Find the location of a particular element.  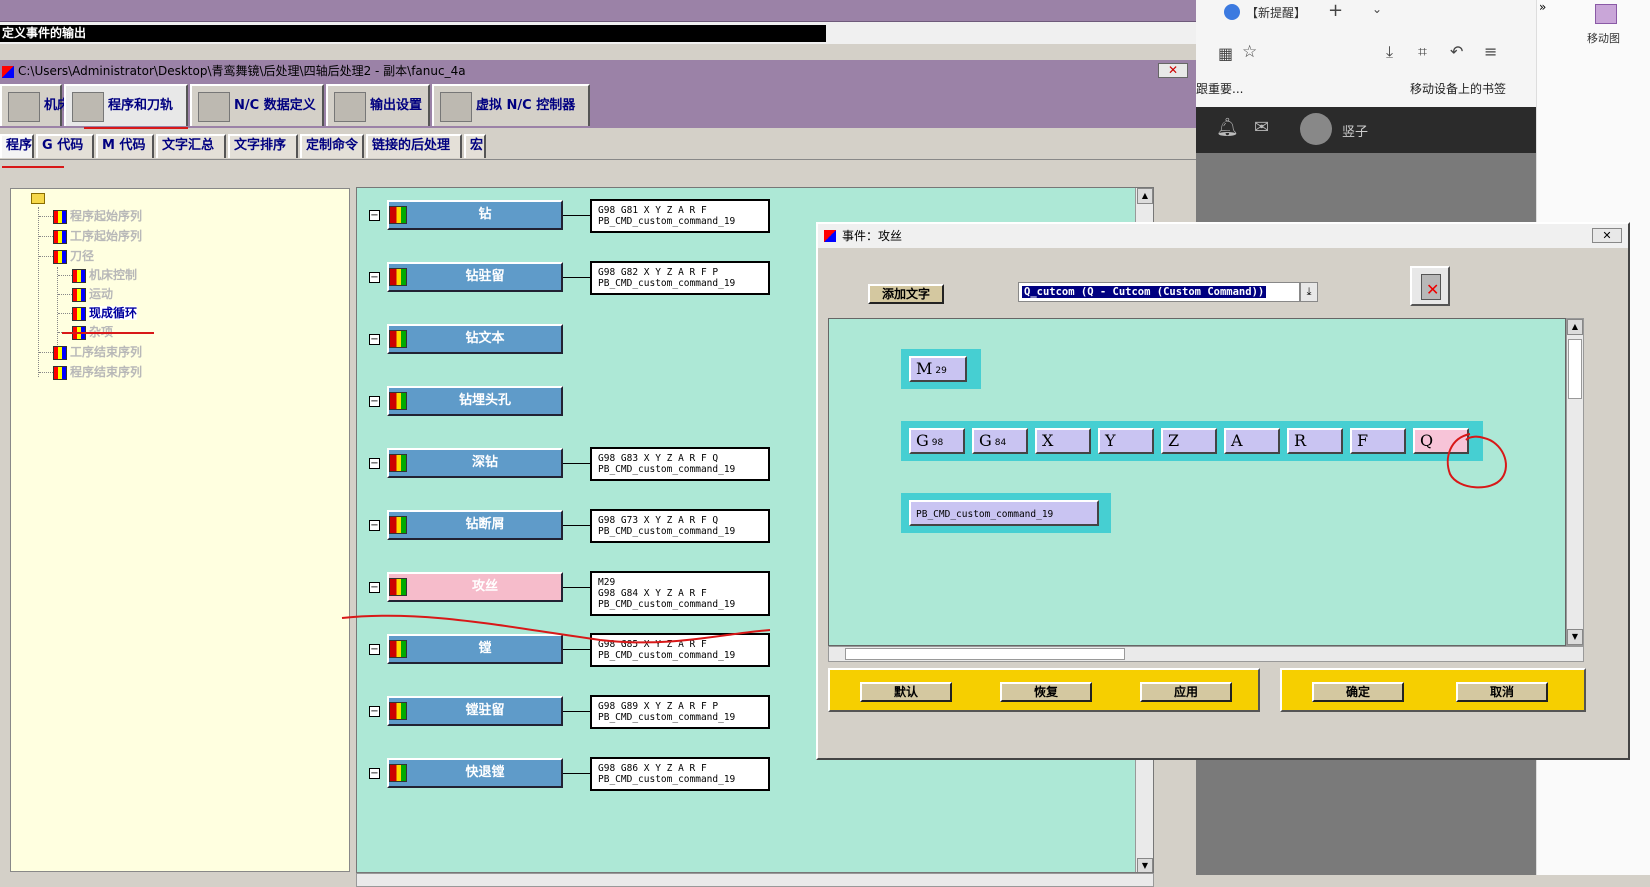

dialog-close-button: ✕ is located at coordinates (1607, 235).